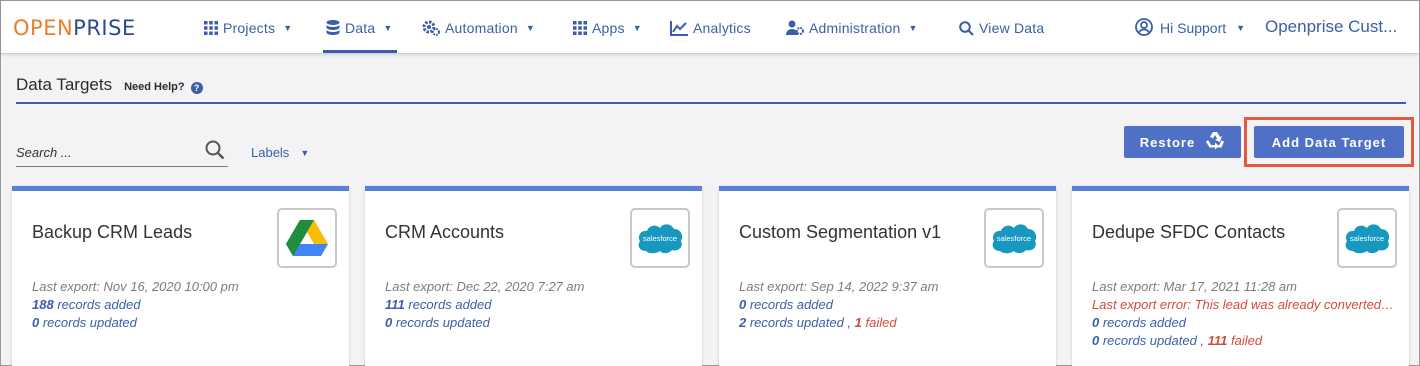 The width and height of the screenshot is (1420, 366). What do you see at coordinates (333, 28) in the screenshot?
I see `database-icon` at bounding box center [333, 28].